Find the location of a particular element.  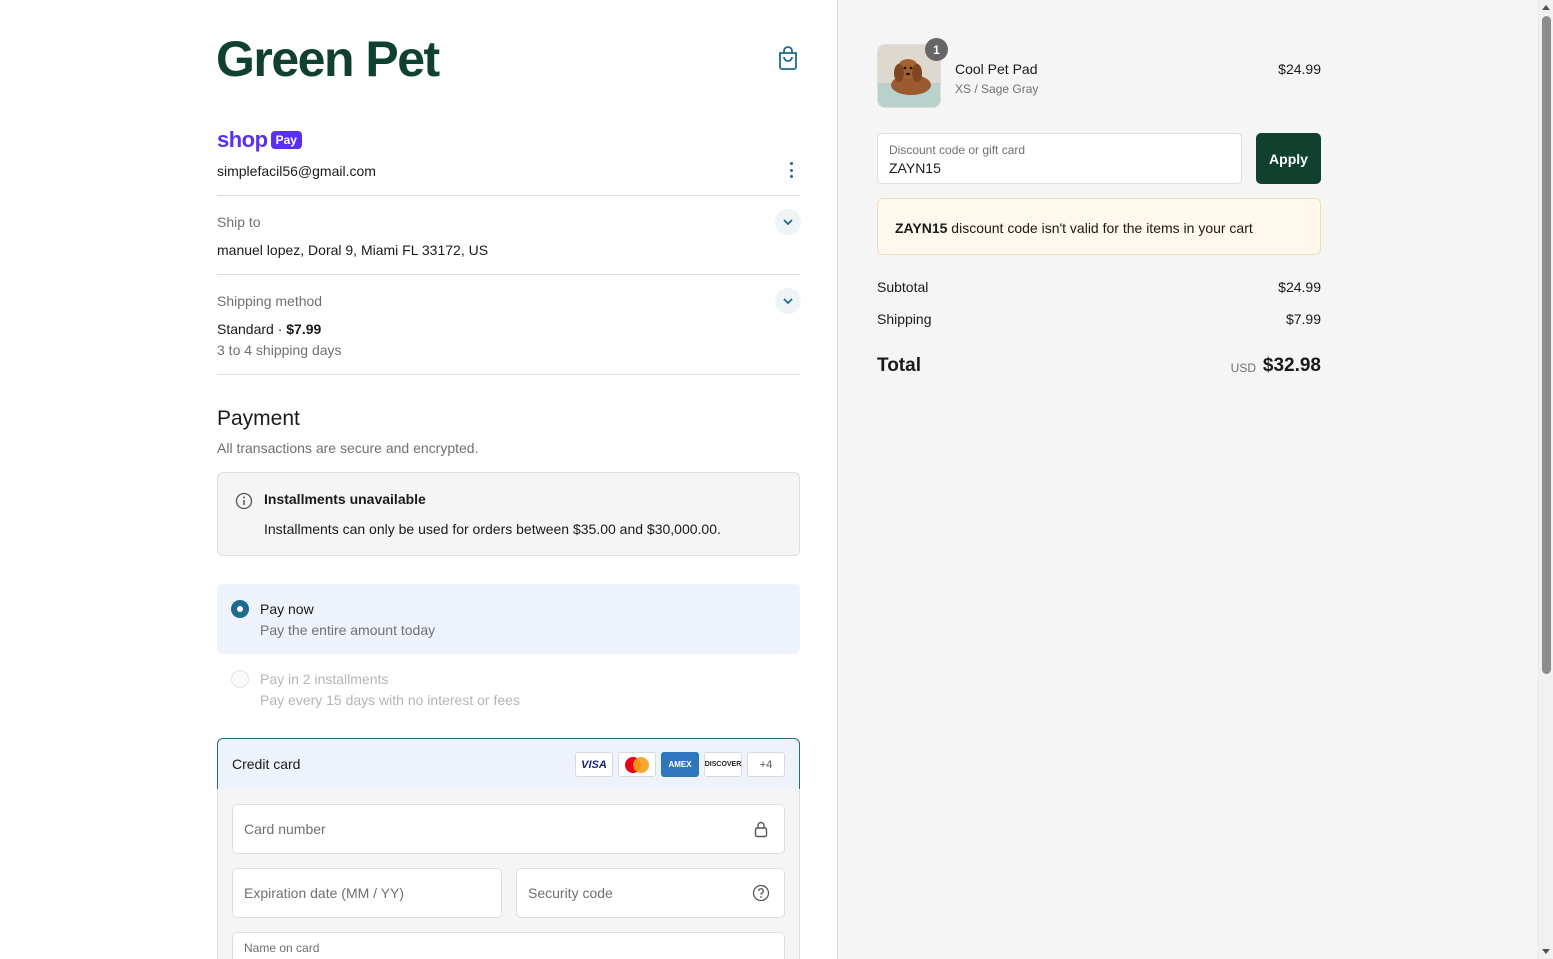

shipping-label: Shipping is located at coordinates (904, 319).